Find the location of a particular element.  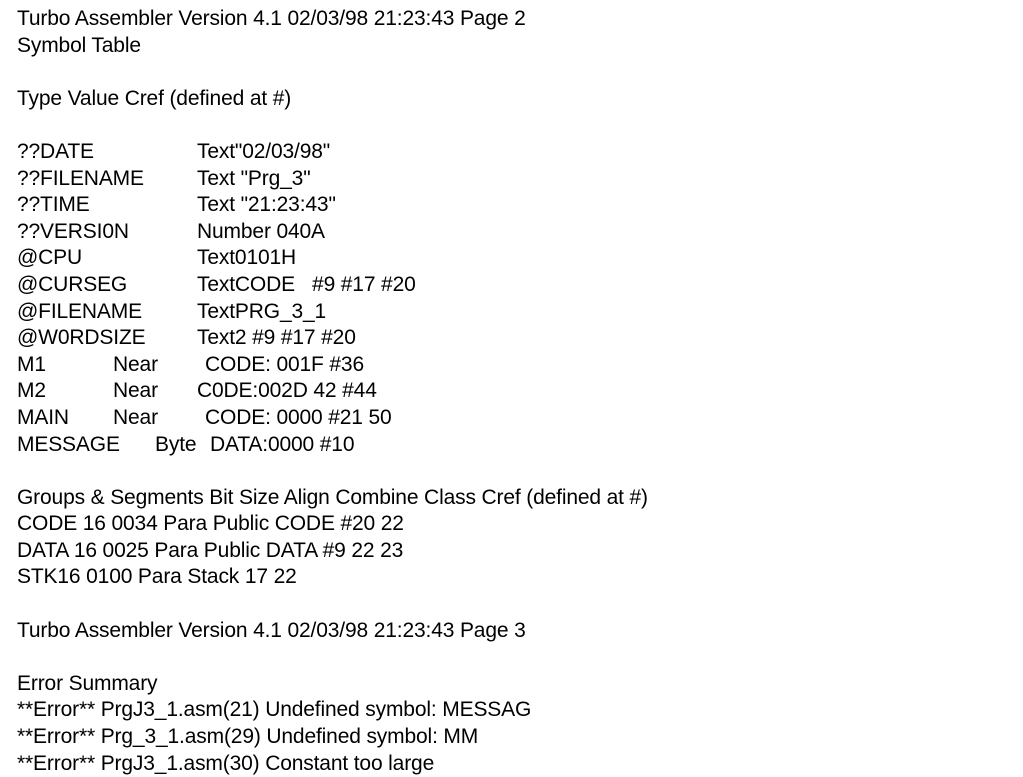

symbol-name: @CPU is located at coordinates (50, 258).